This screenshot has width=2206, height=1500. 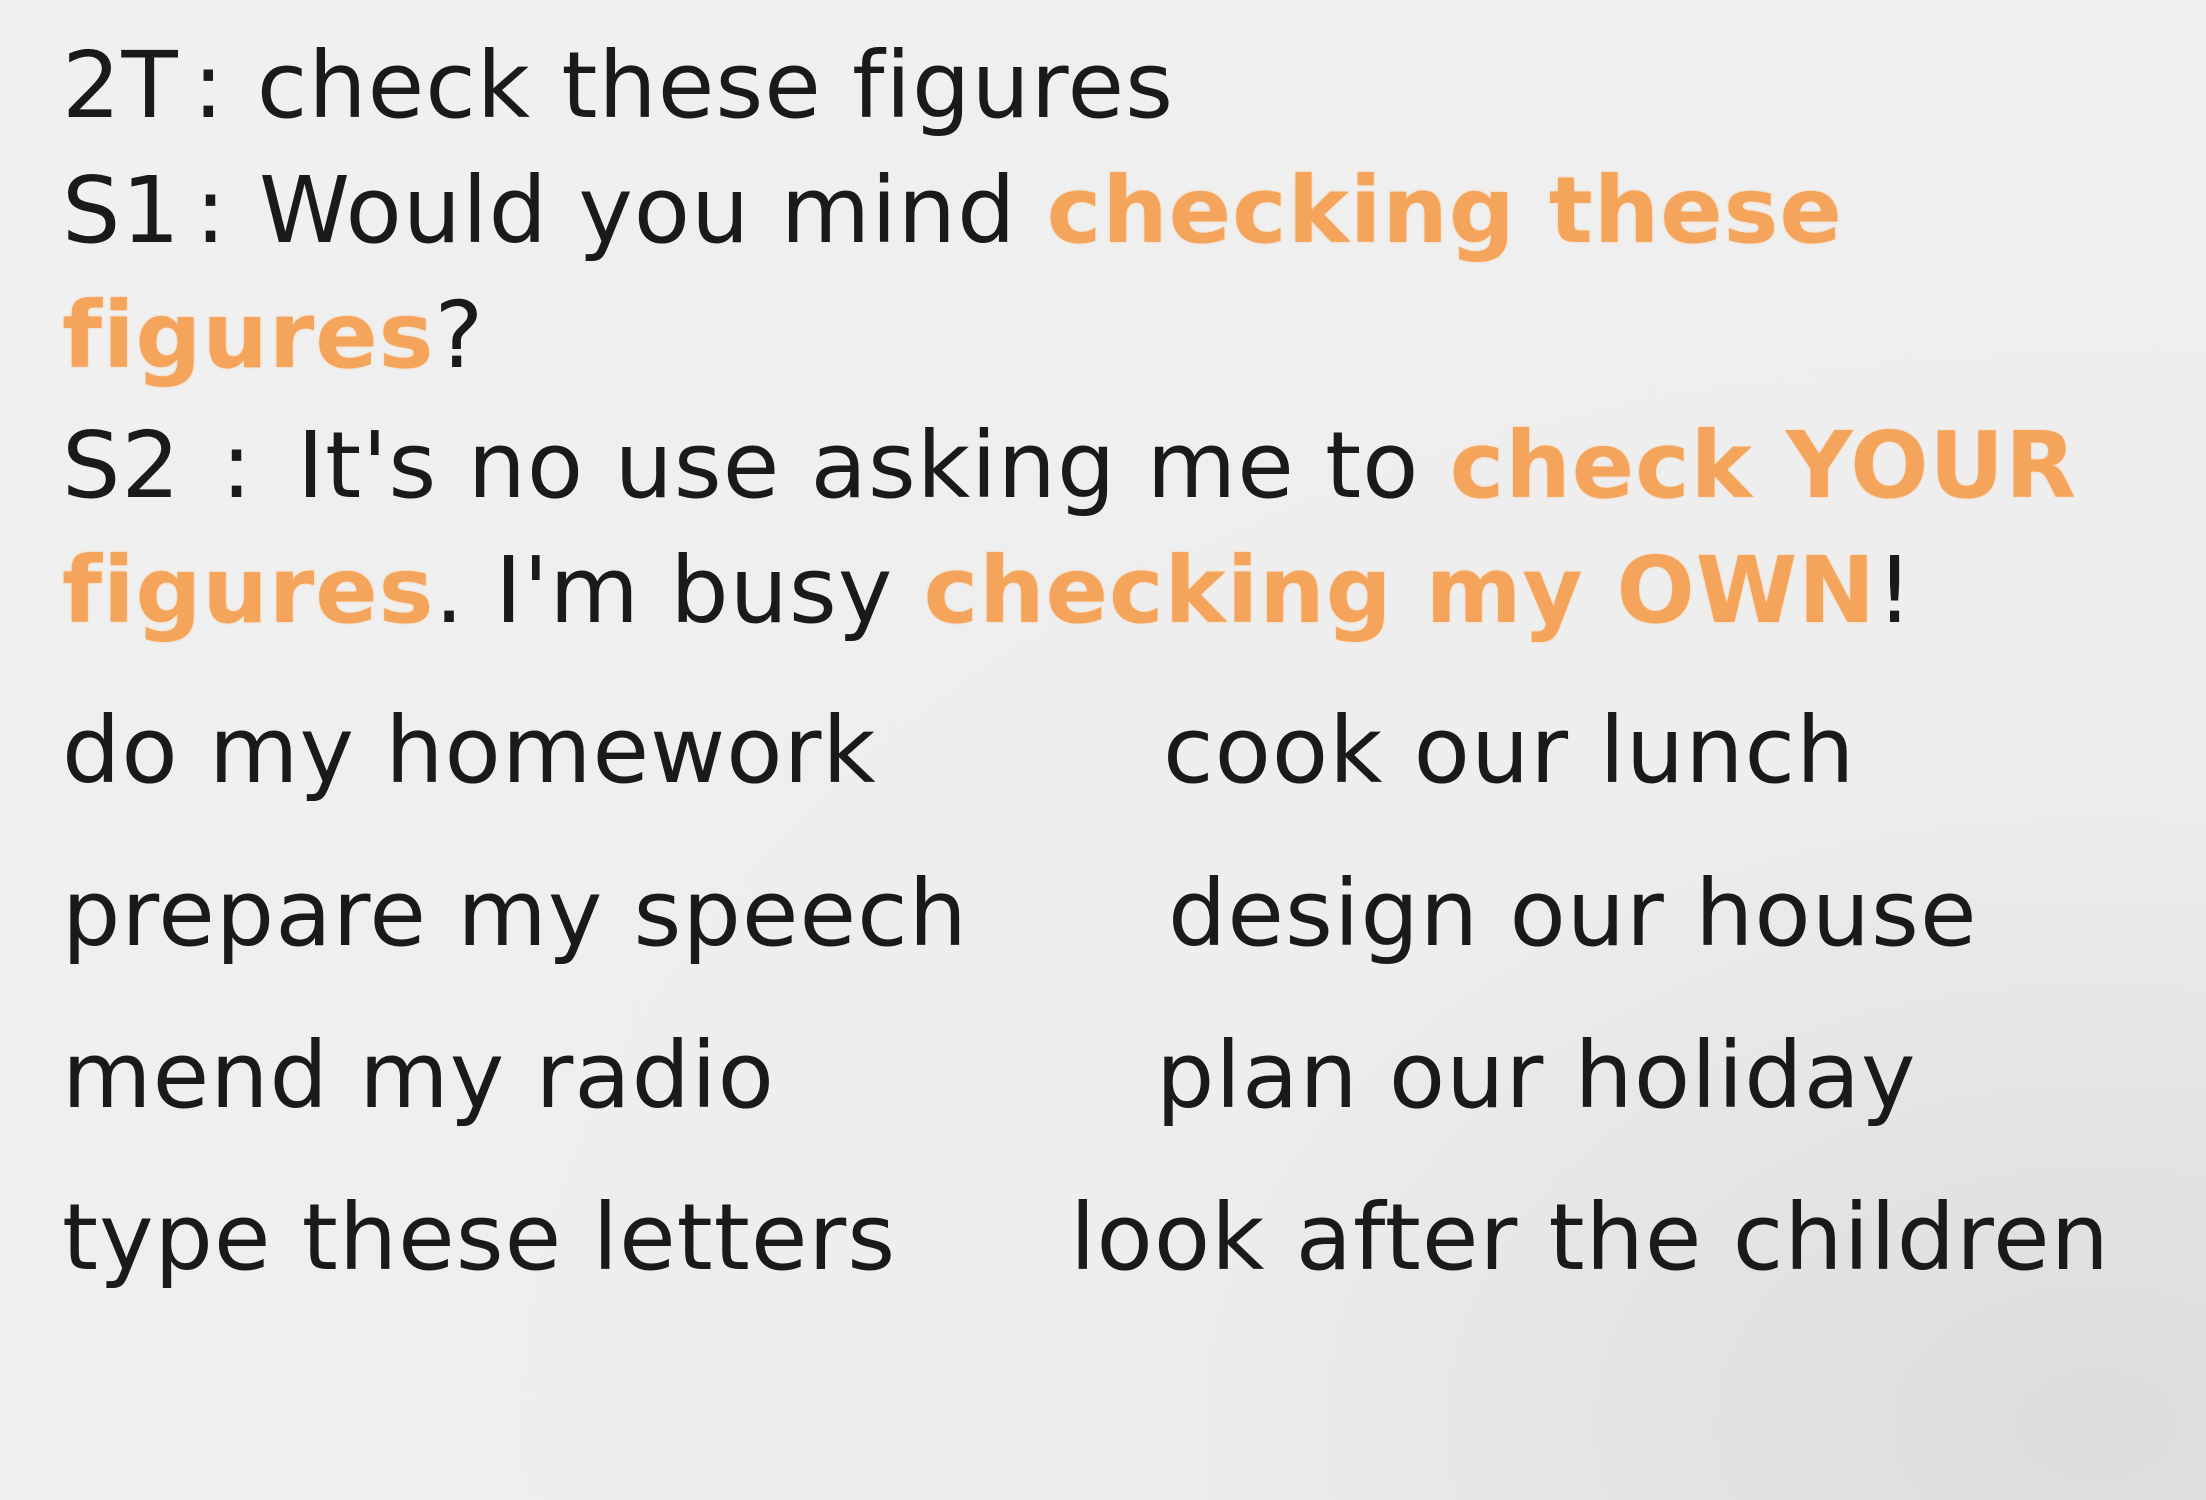 I want to click on phrase-left-1: do my homework, so click(x=469, y=750).